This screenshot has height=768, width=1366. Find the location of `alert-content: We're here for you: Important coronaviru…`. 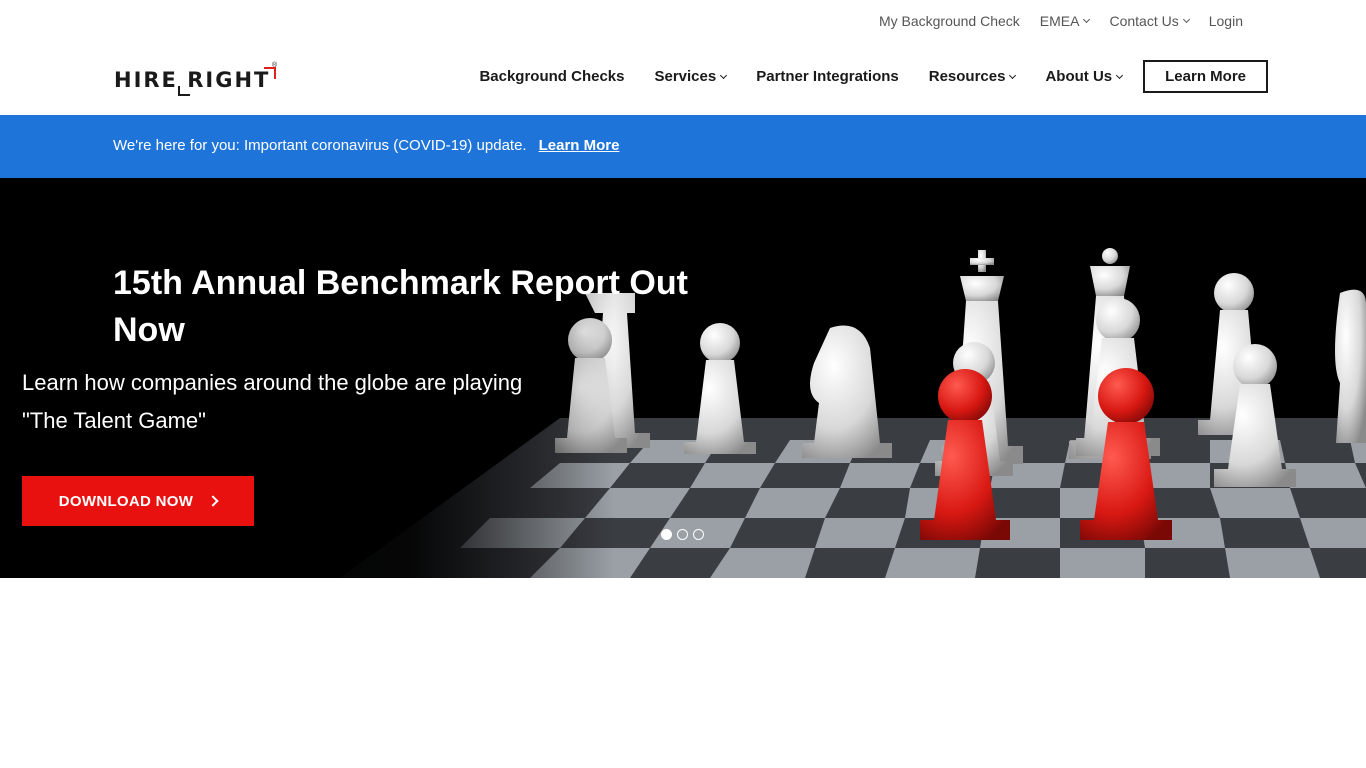

alert-content: We're here for you: Important coronaviru… is located at coordinates (366, 145).